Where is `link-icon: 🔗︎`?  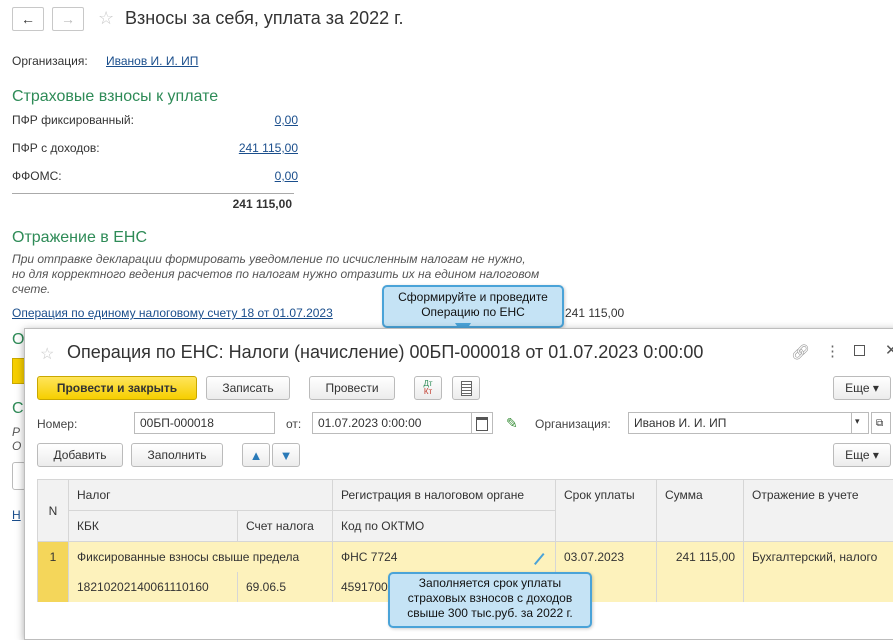 link-icon: 🔗︎ is located at coordinates (800, 352).